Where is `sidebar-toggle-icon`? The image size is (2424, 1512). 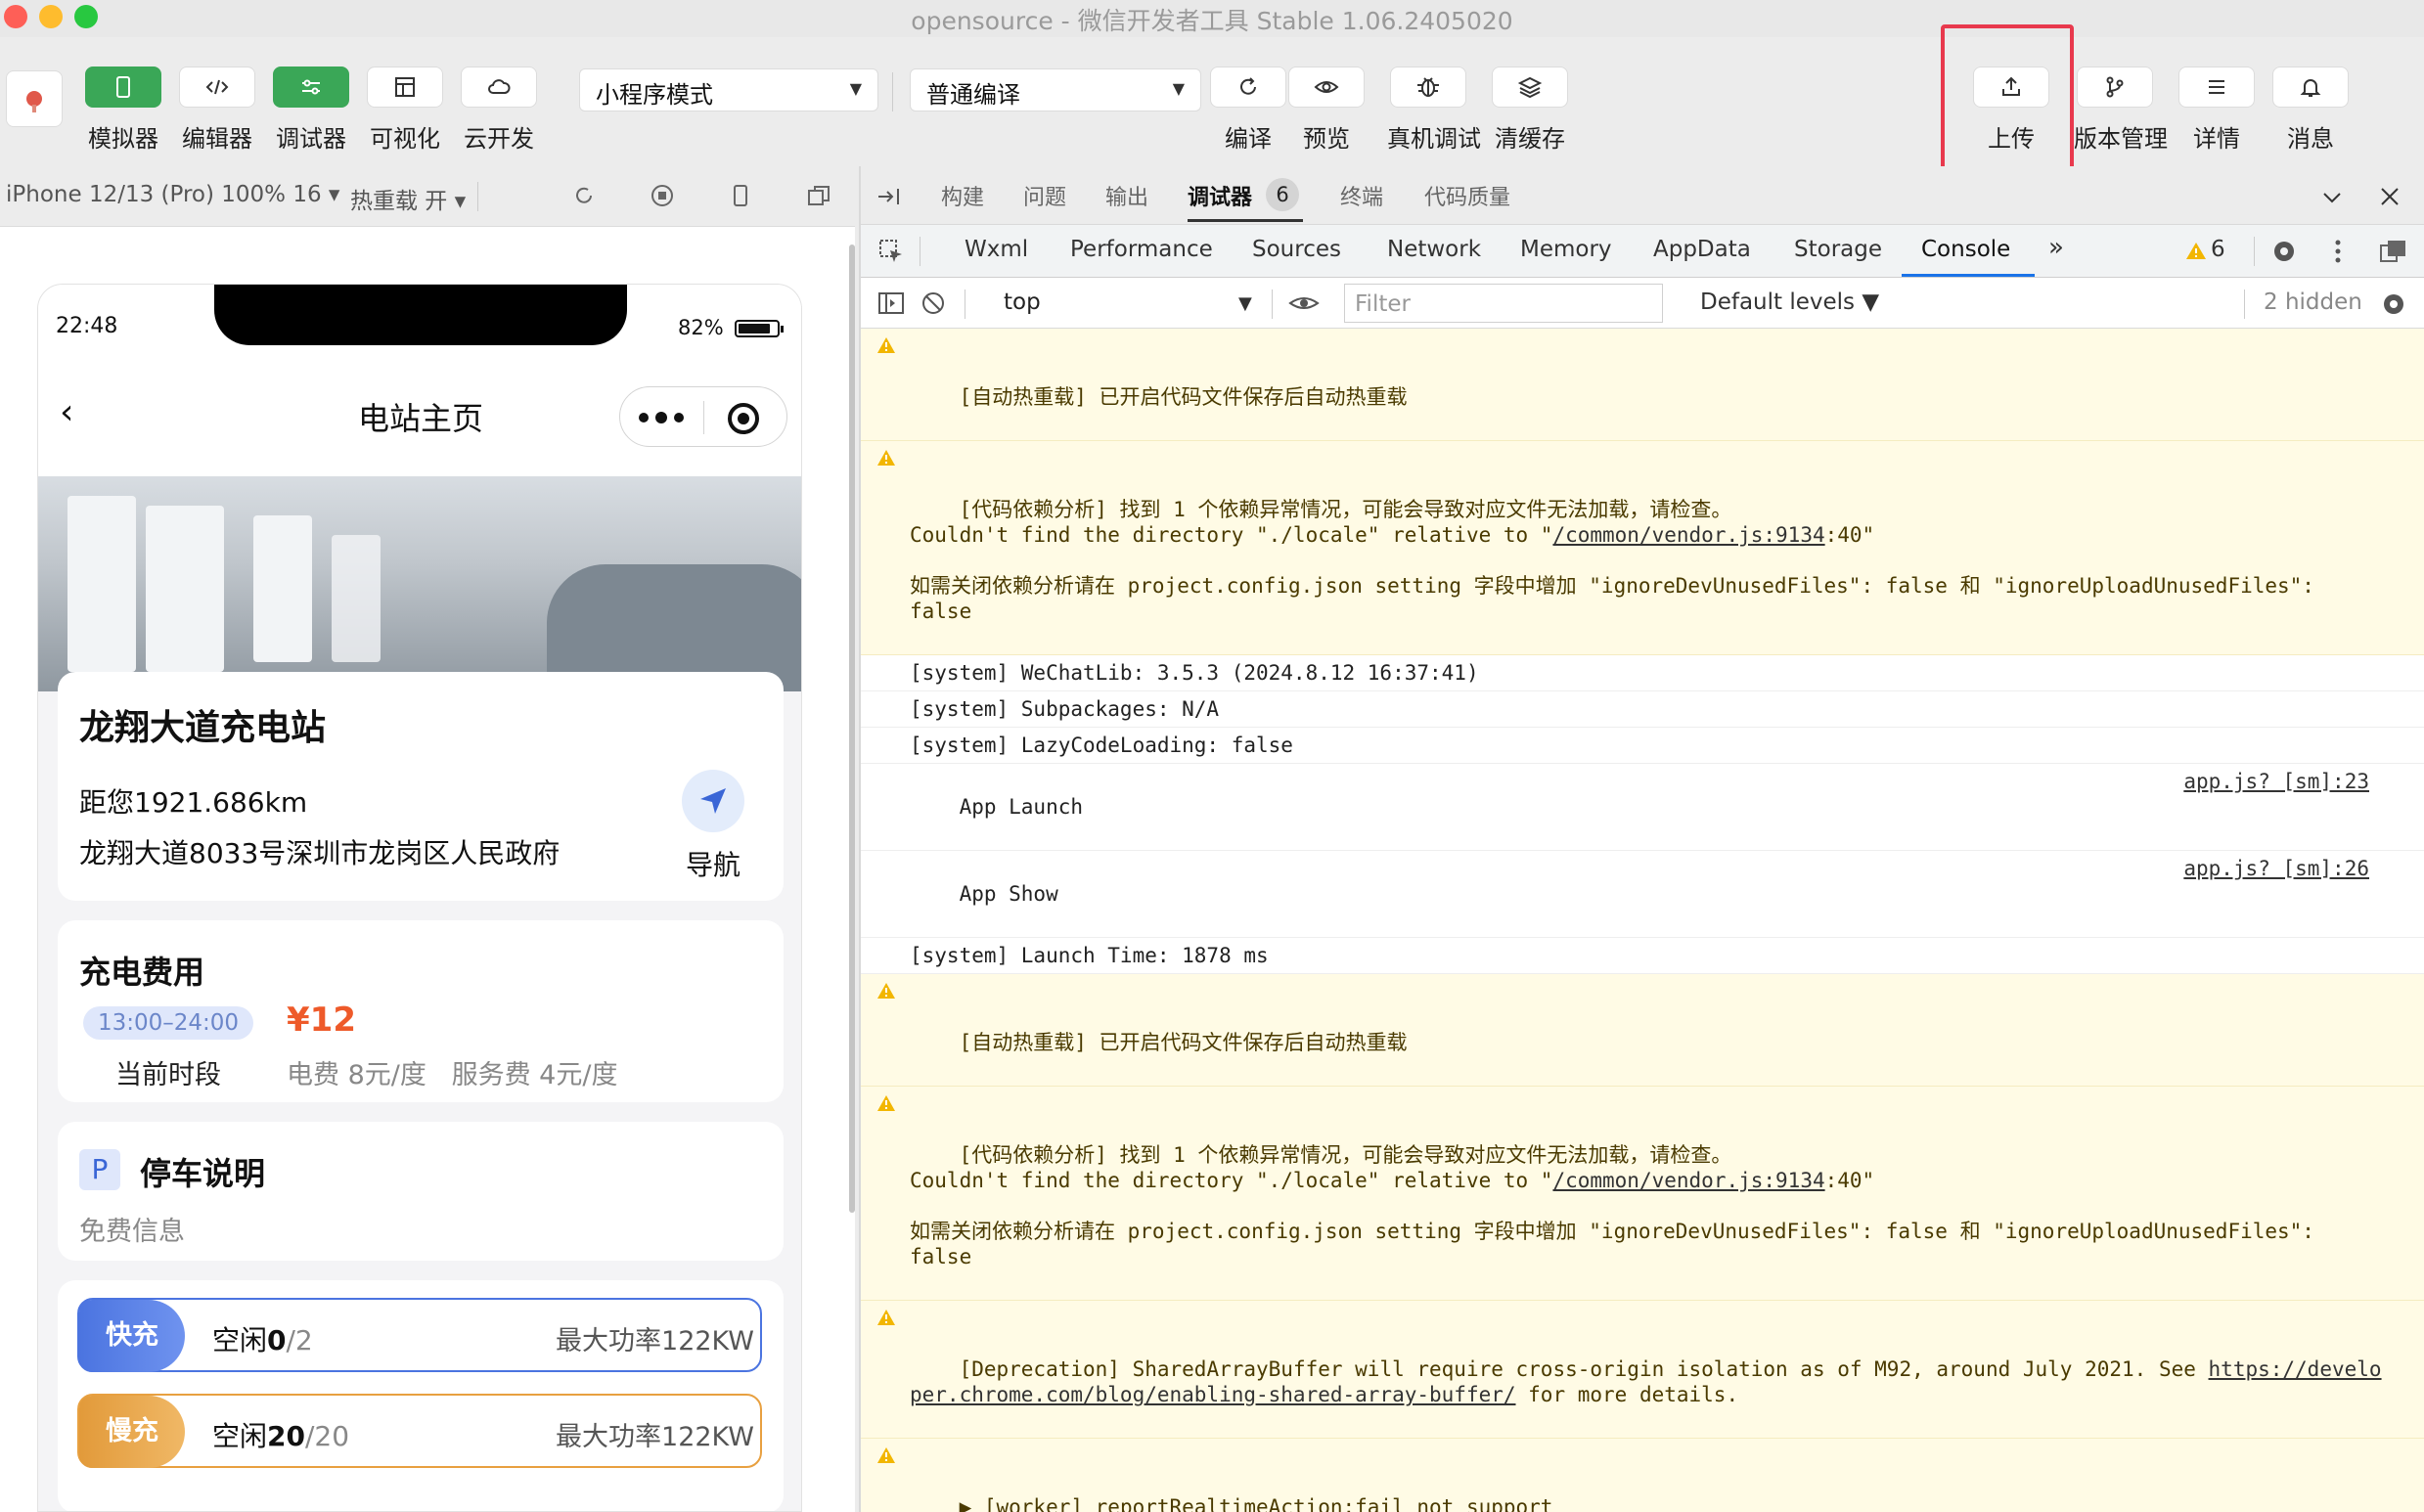 sidebar-toggle-icon is located at coordinates (891, 303).